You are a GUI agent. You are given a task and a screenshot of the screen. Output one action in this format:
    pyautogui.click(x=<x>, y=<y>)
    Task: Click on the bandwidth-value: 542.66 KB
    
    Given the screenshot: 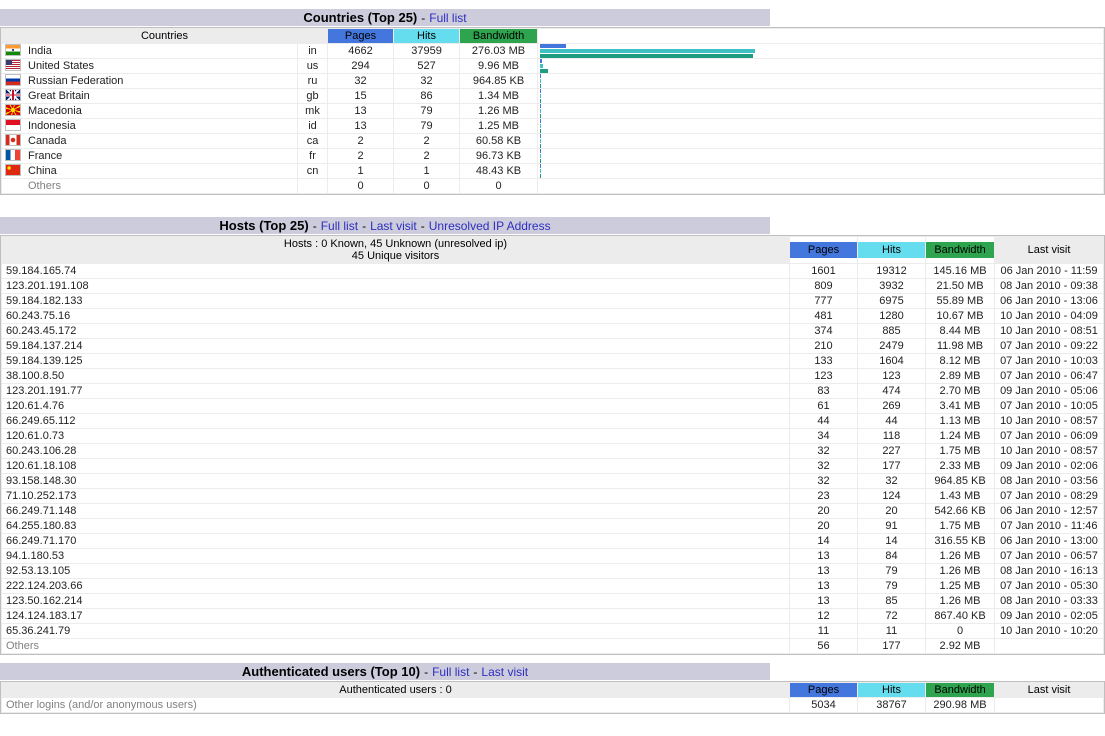 What is the action you would take?
    pyautogui.click(x=960, y=511)
    